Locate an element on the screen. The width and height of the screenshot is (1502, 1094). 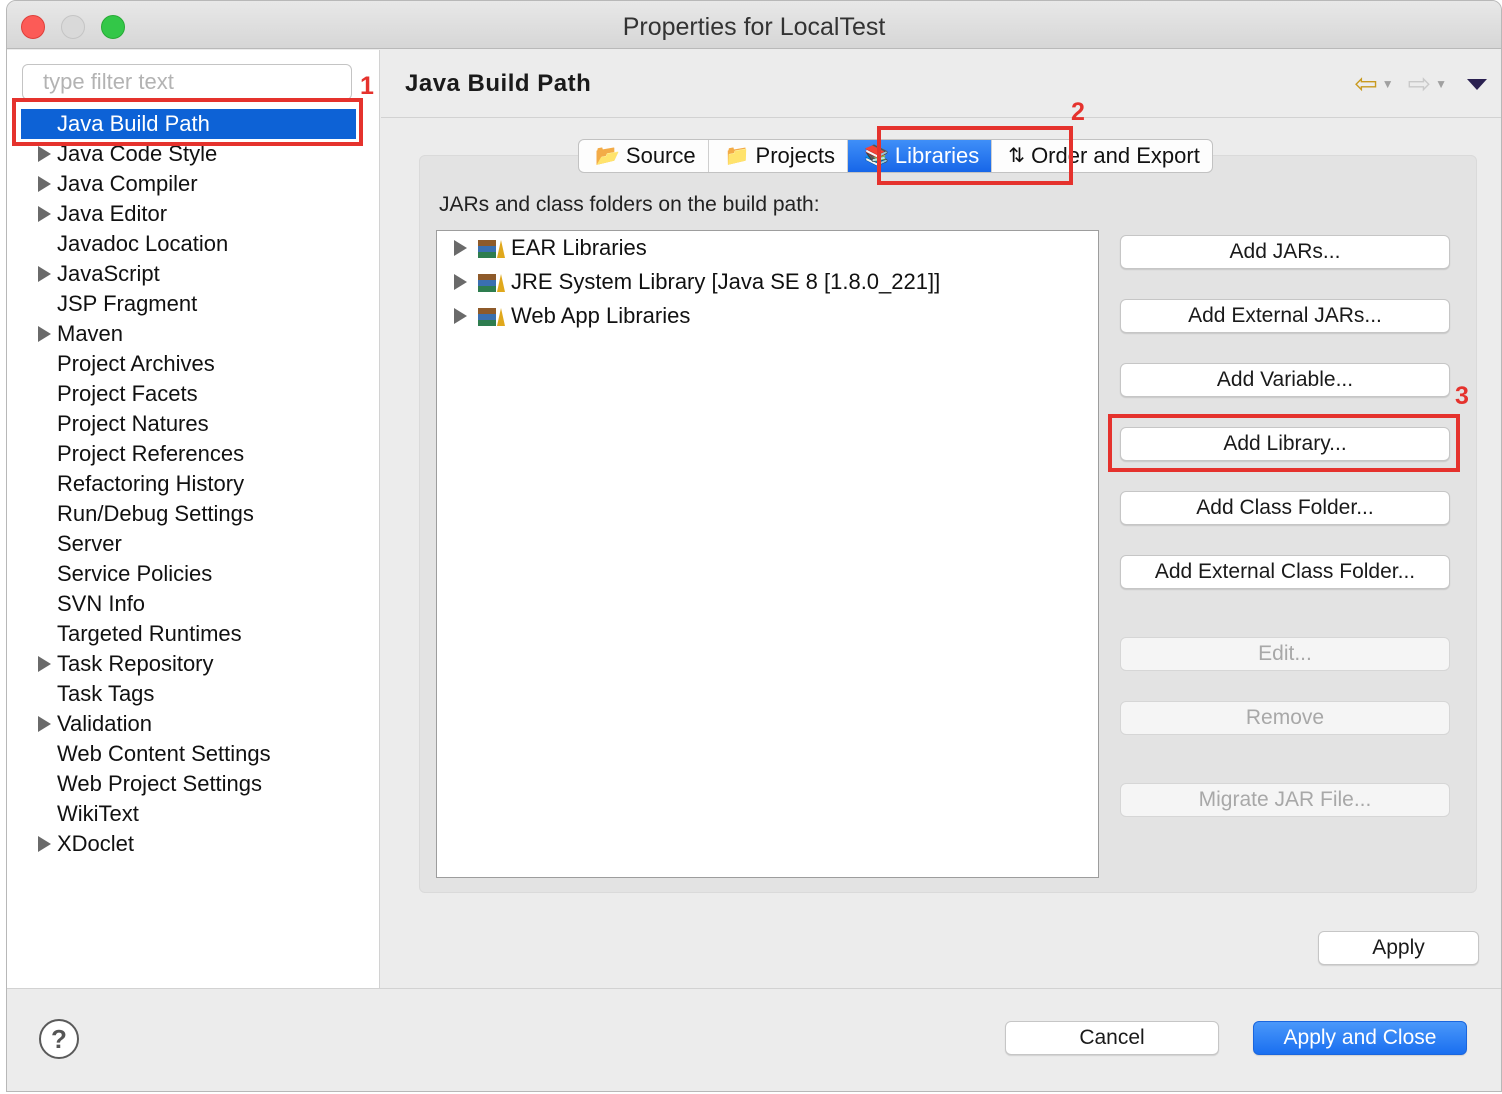
tree-item: Project References is located at coordinates (193, 454).